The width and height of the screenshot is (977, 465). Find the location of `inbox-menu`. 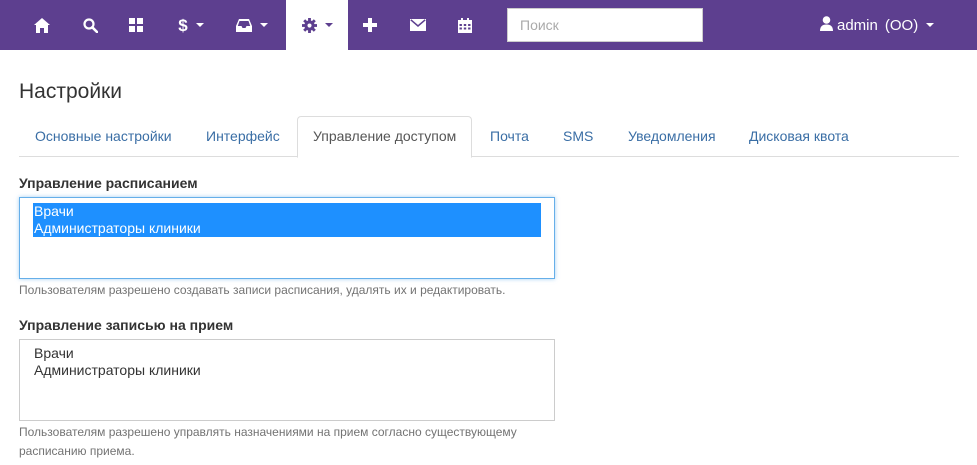

inbox-menu is located at coordinates (252, 25).